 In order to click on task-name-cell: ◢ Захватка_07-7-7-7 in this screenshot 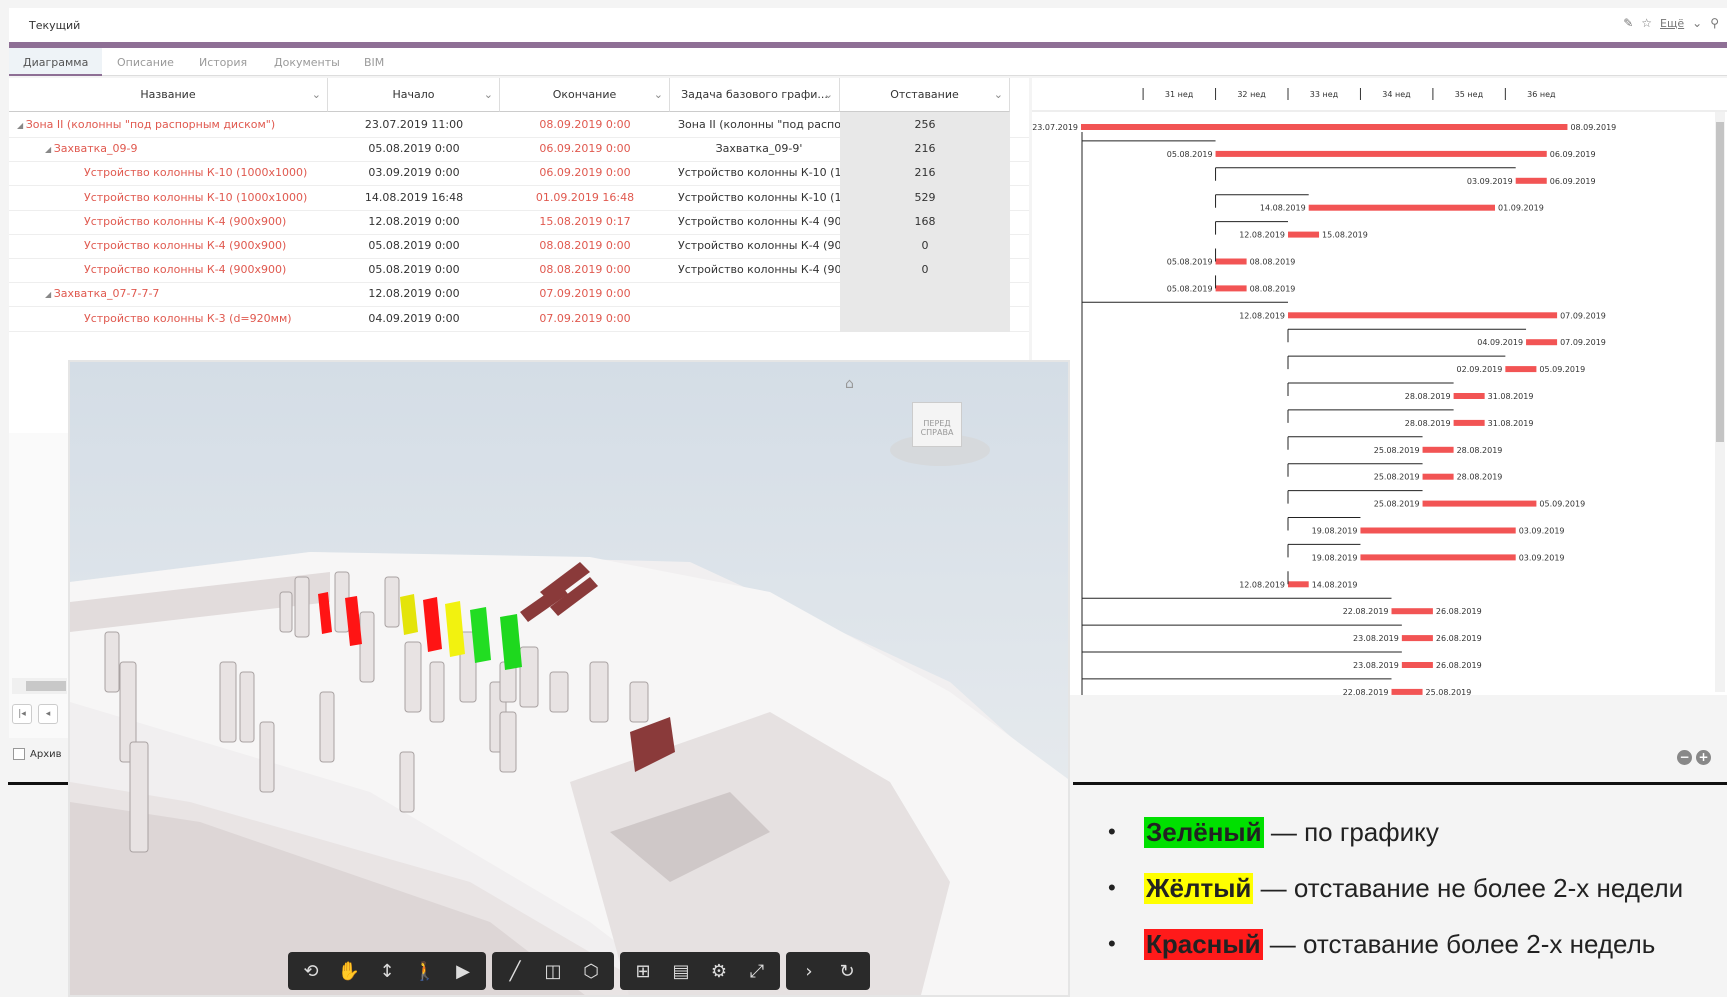, I will do `click(182, 294)`.